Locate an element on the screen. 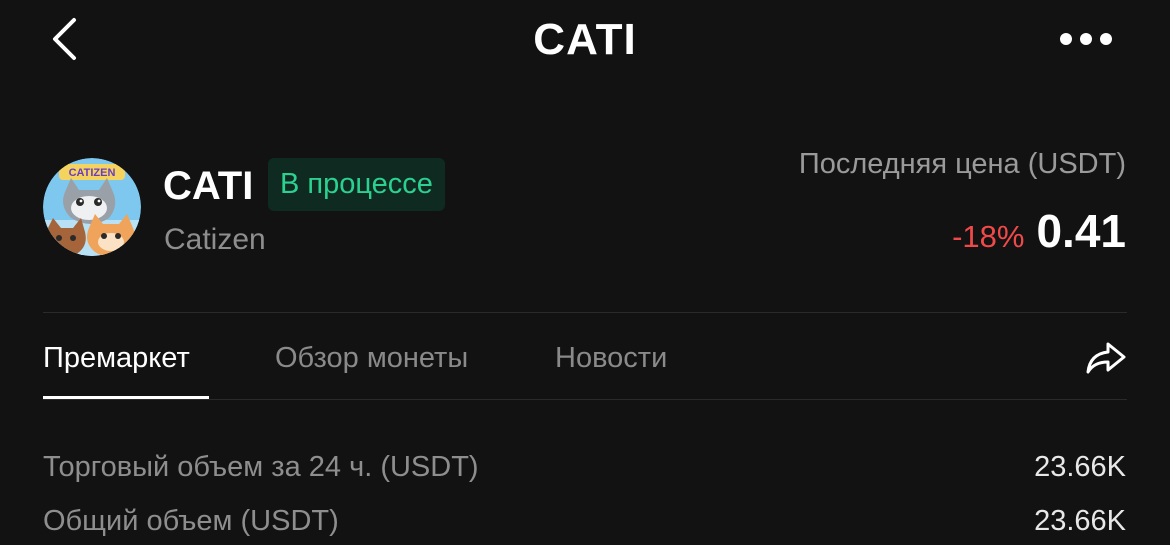 The height and width of the screenshot is (545, 1170). coin-avatar: CATIZEN is located at coordinates (92, 207).